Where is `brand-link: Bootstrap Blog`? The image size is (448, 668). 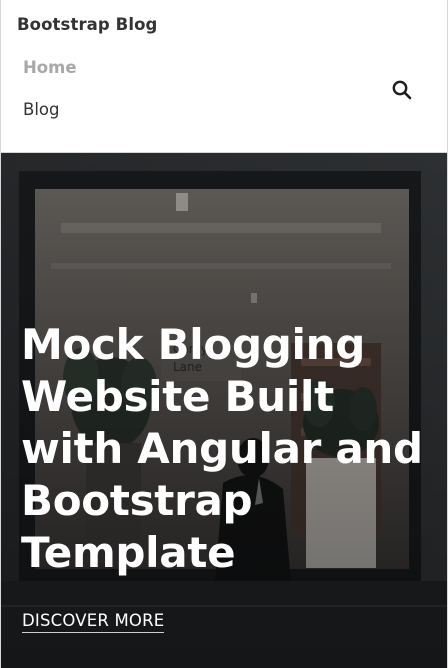
brand-link: Bootstrap Blog is located at coordinates (87, 24).